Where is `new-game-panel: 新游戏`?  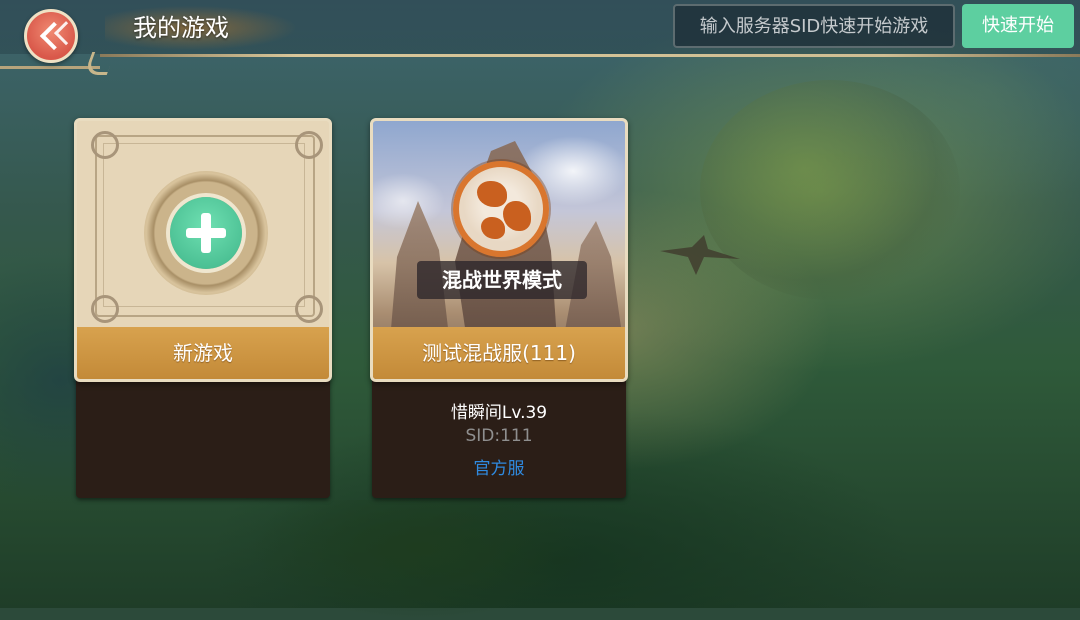
new-game-panel: 新游戏 is located at coordinates (203, 250).